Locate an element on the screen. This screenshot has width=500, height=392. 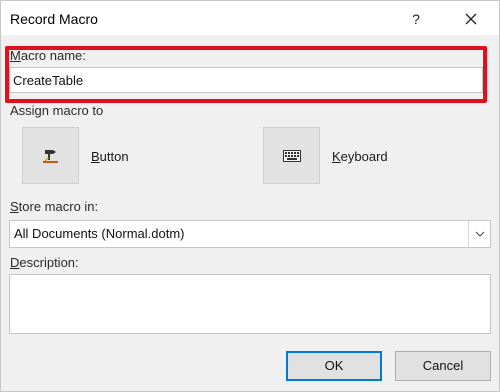
assign-keyboard-label: Keyboard is located at coordinates (360, 156).